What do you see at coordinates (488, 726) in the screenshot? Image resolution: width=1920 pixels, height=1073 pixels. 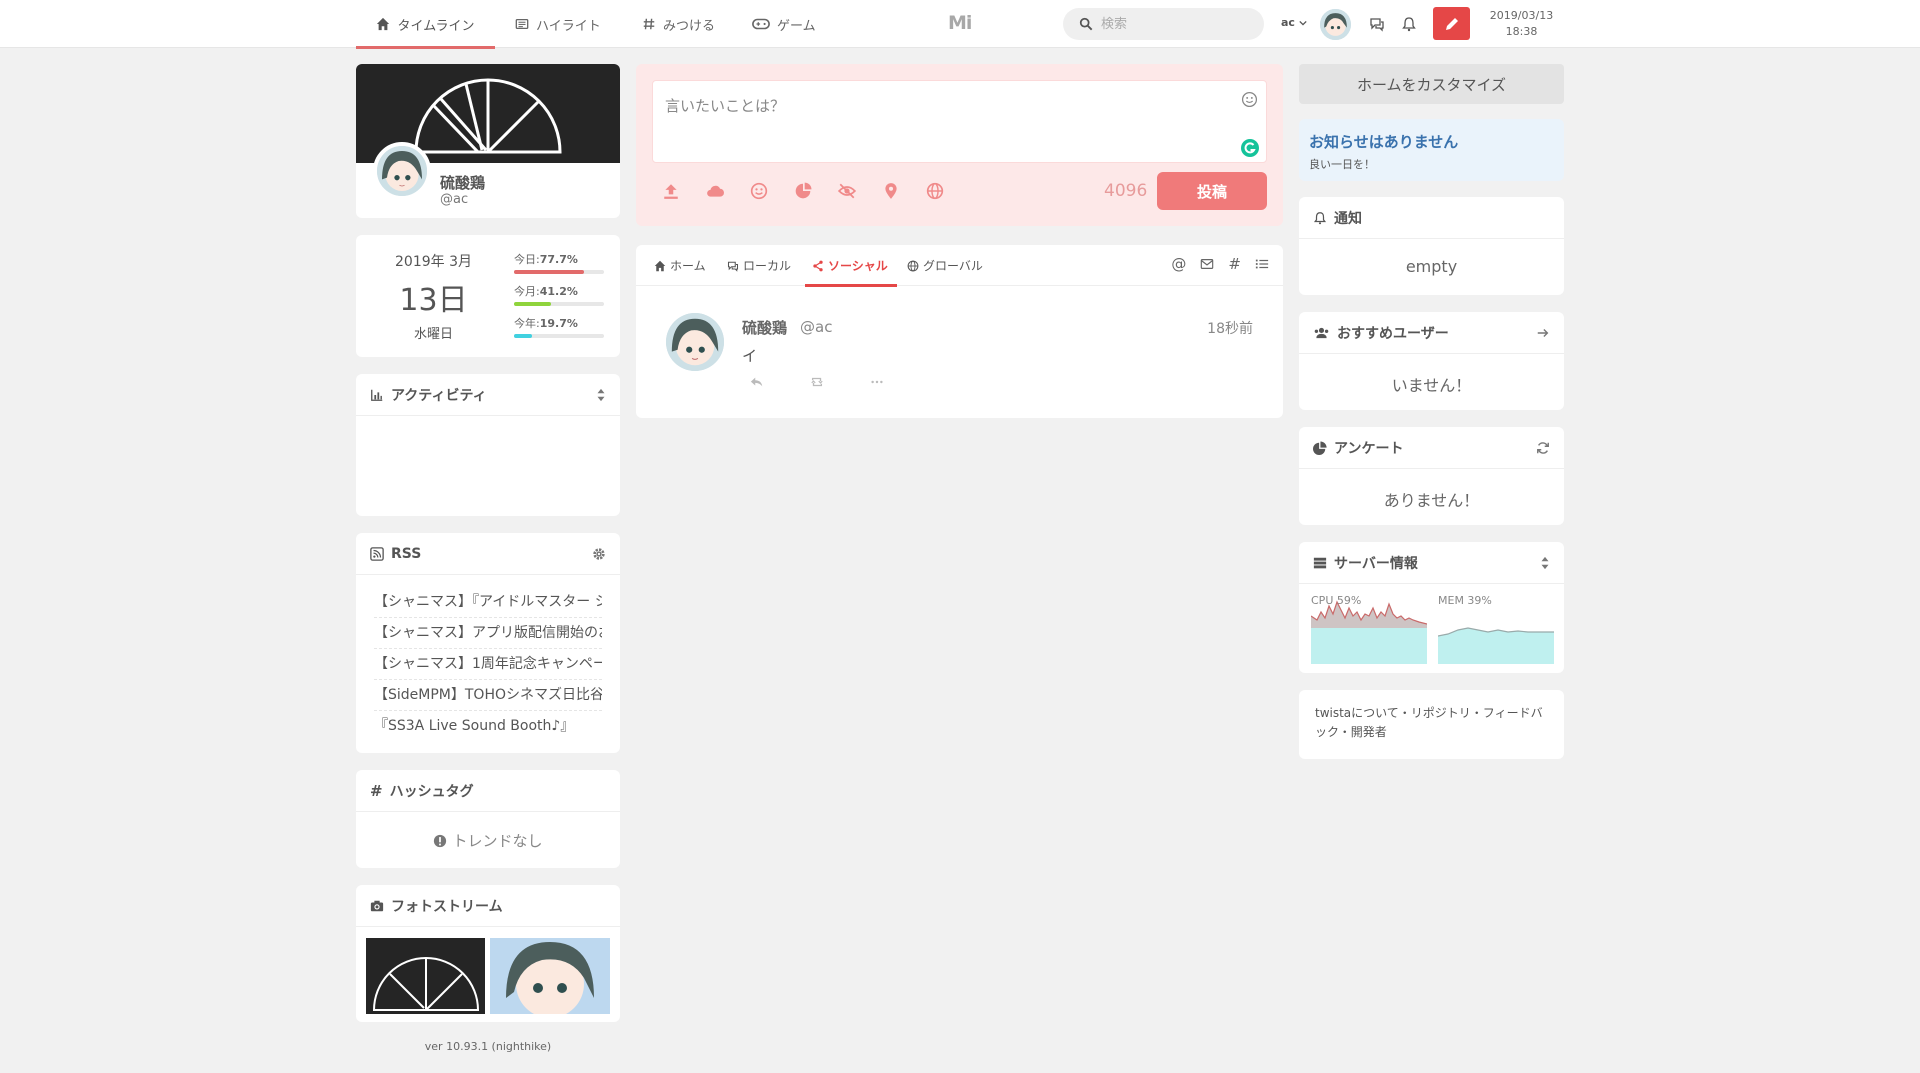 I see `rss-item: 『SS3A Live Sound Booth♪』` at bounding box center [488, 726].